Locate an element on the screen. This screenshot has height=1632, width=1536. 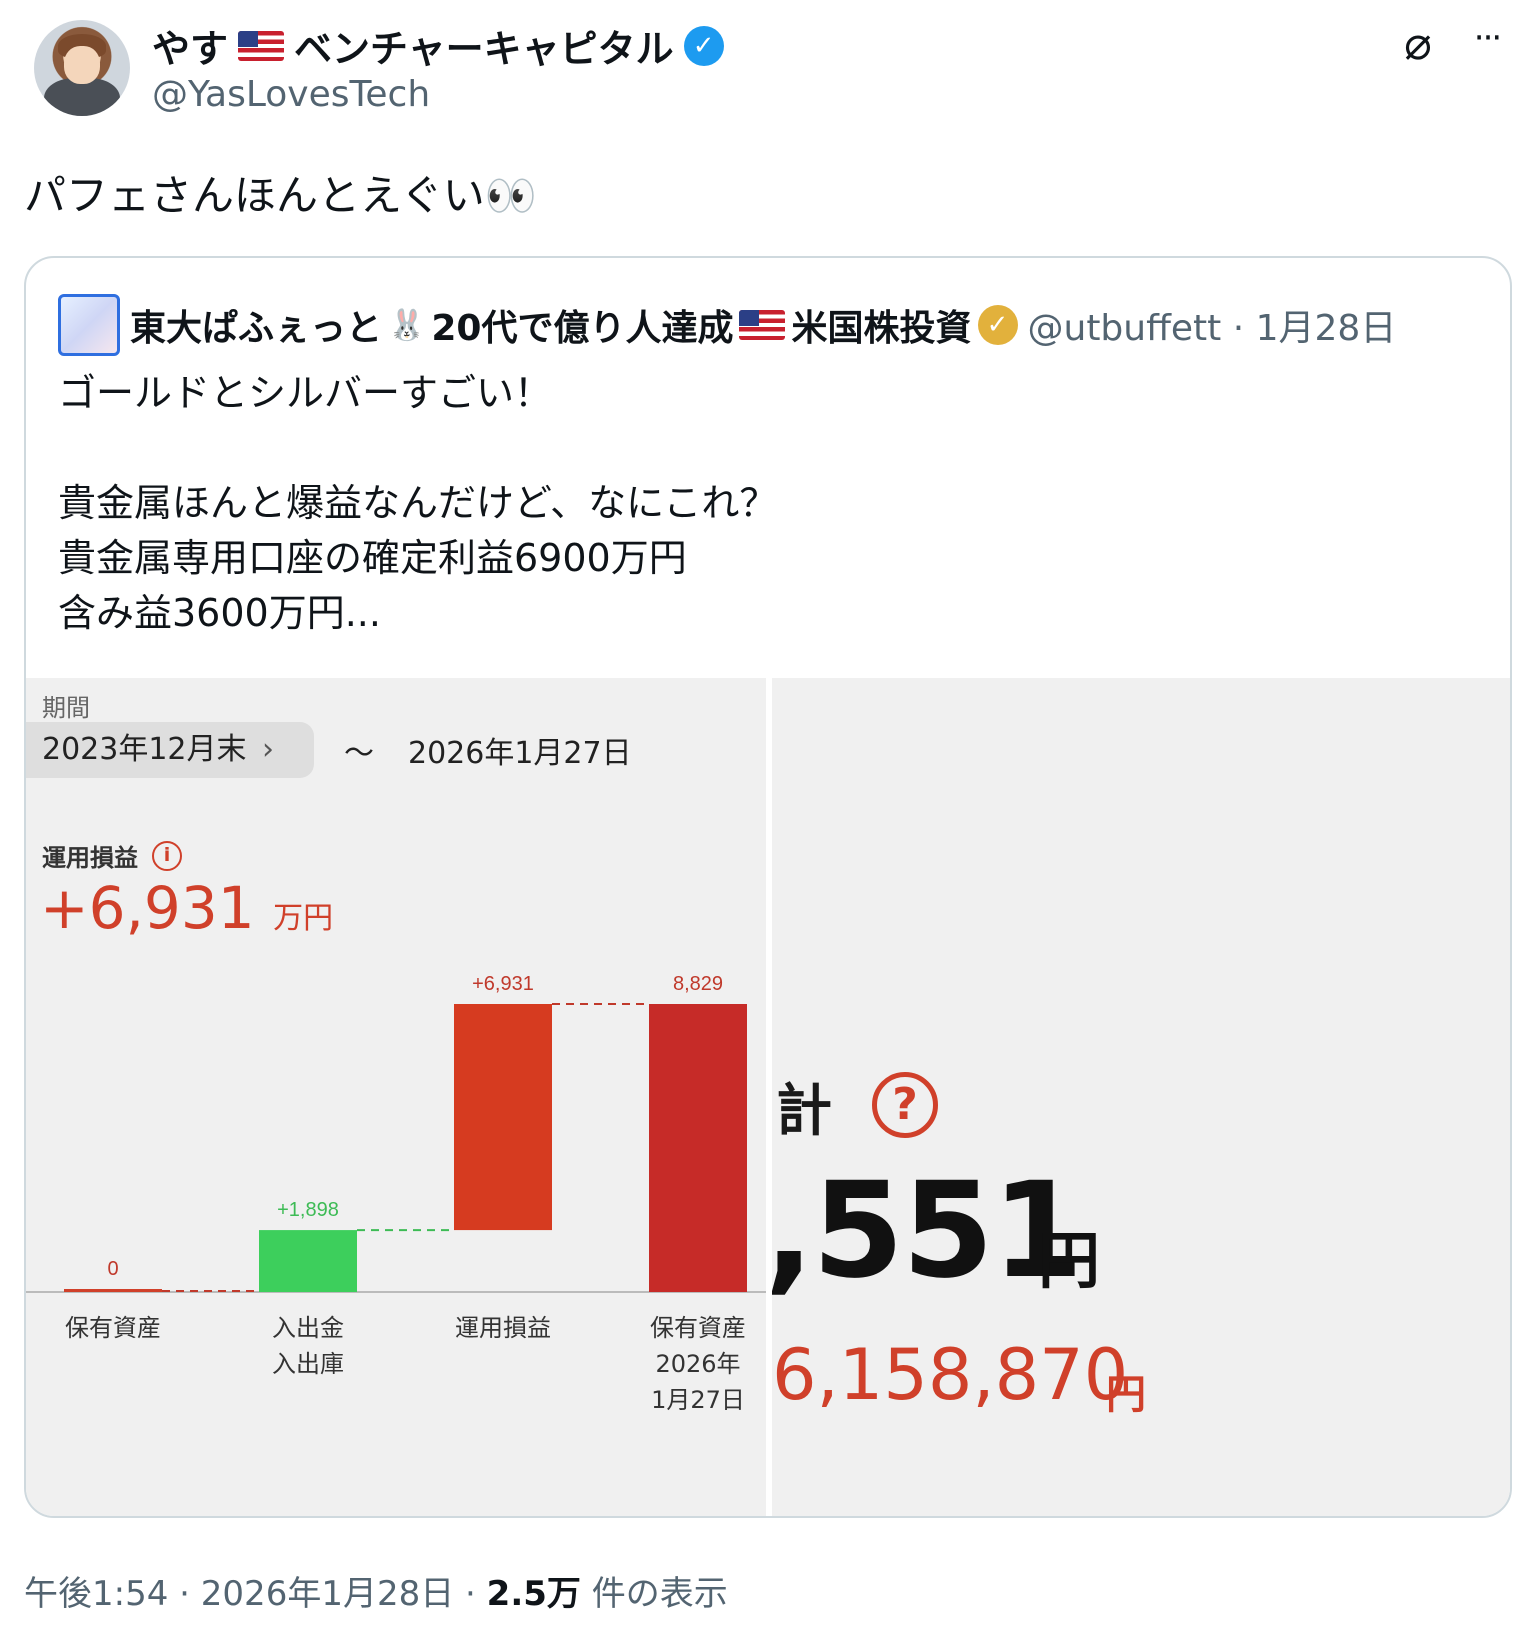
view-count: 2.5万 is located at coordinates (533, 1594).